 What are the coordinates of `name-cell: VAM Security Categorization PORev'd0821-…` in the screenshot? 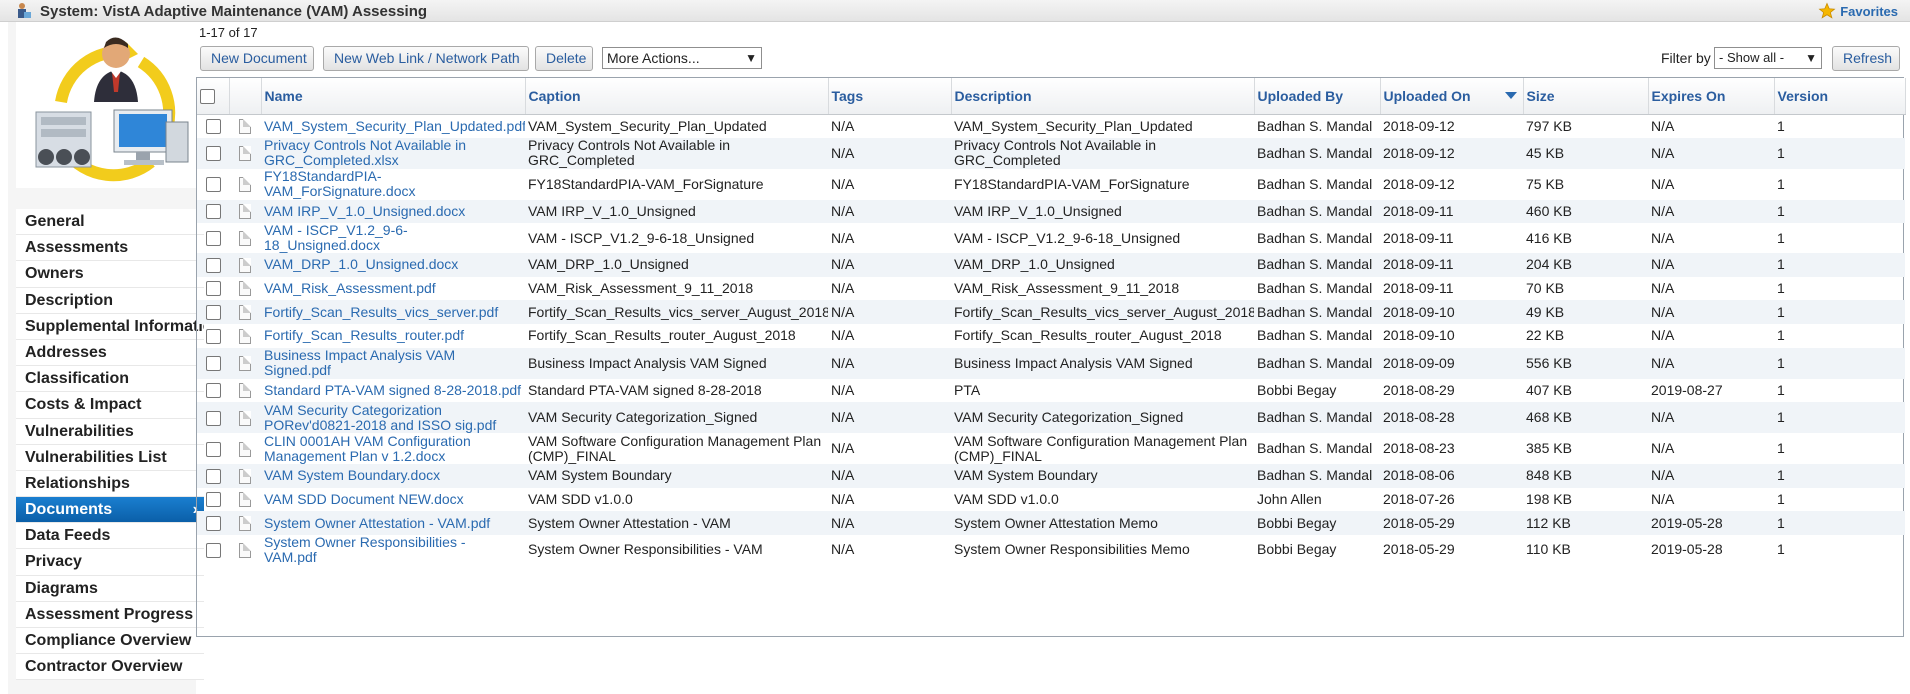 It's located at (393, 418).